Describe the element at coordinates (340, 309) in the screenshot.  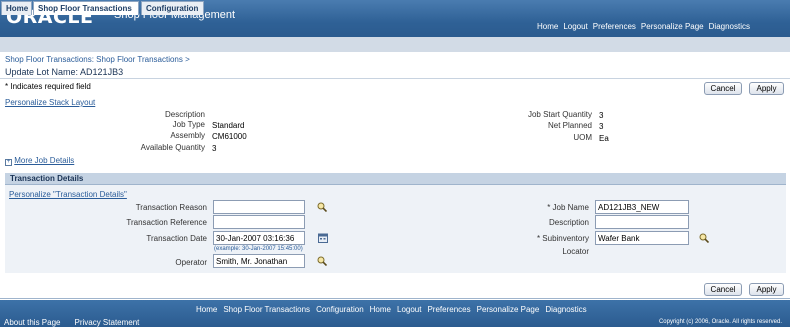
I see `footer-link-configuration: Configuration` at that location.